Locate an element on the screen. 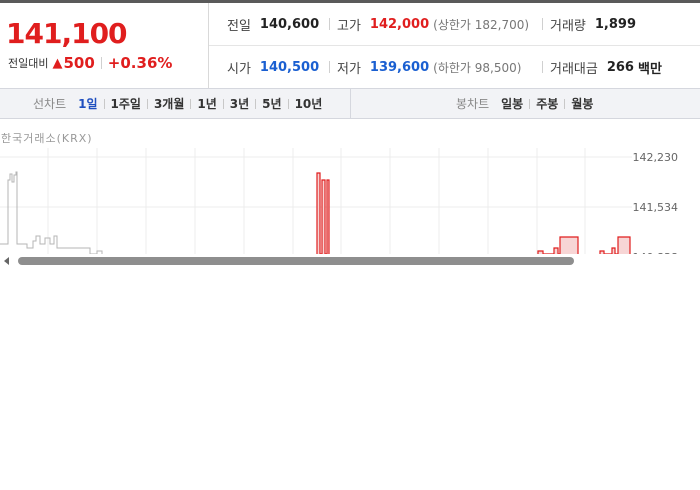 This screenshot has width=700, height=490. volume-value: 1,899 is located at coordinates (615, 24).